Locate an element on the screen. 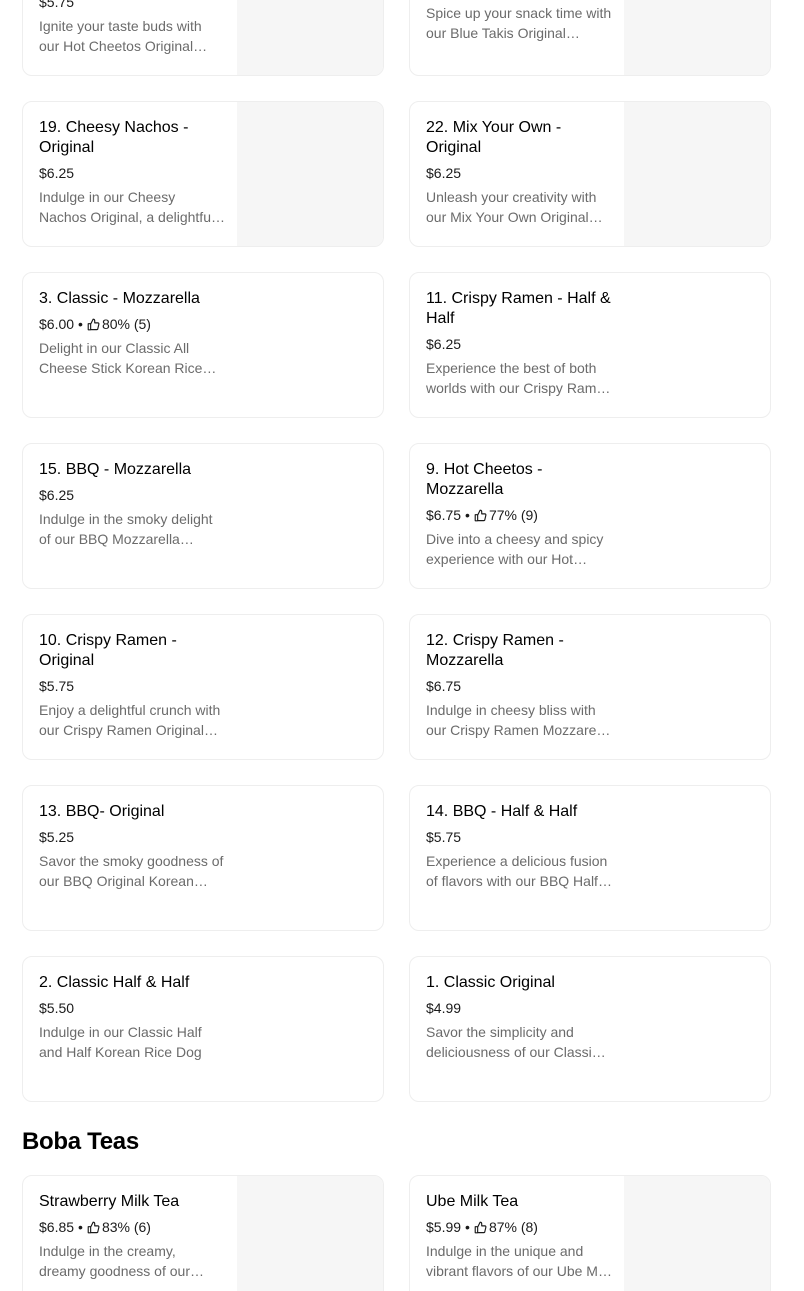 The width and height of the screenshot is (804, 1291). menu-item-price: $6.00 is located at coordinates (57, 324).